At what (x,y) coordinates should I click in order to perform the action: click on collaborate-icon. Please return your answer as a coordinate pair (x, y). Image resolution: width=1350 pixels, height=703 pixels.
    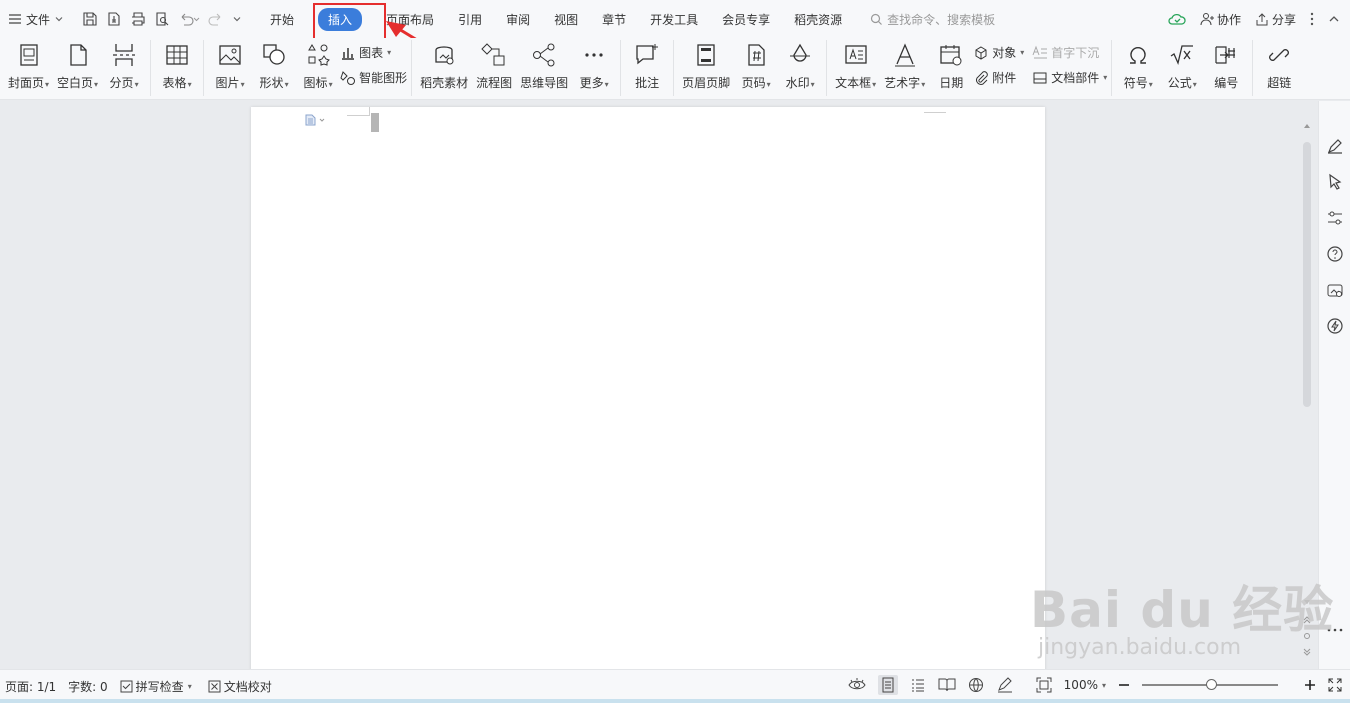
    Looking at the image, I should click on (1207, 19).